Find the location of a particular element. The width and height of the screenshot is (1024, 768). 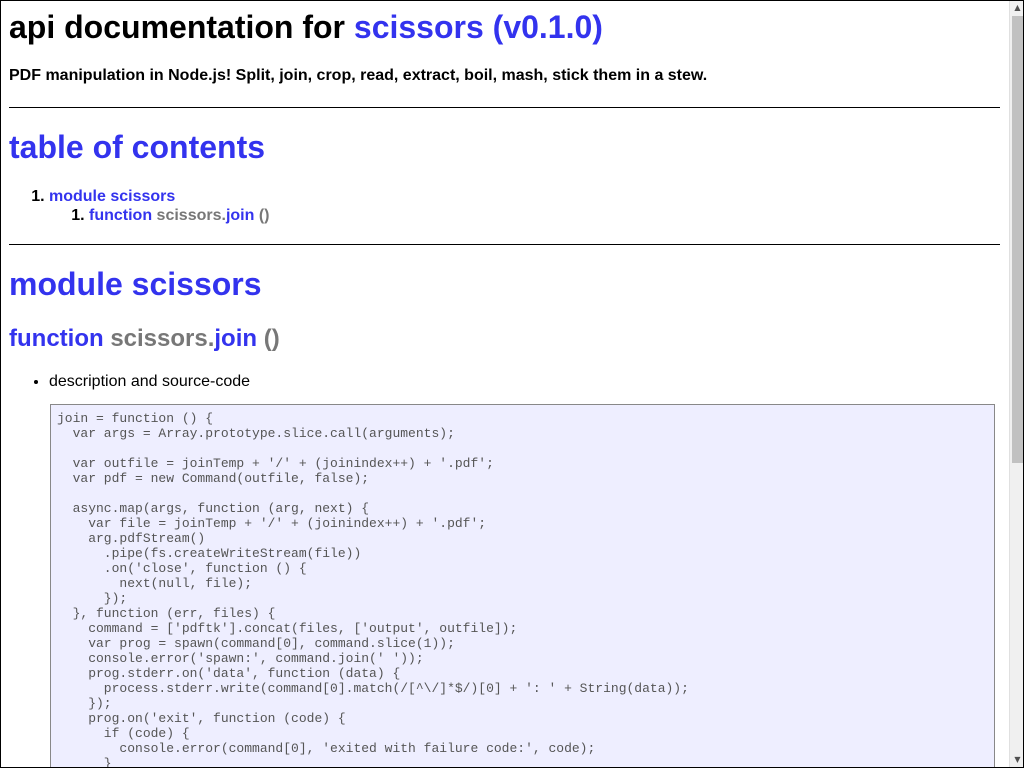

toc-item-function: function scissors.join () is located at coordinates (179, 215).